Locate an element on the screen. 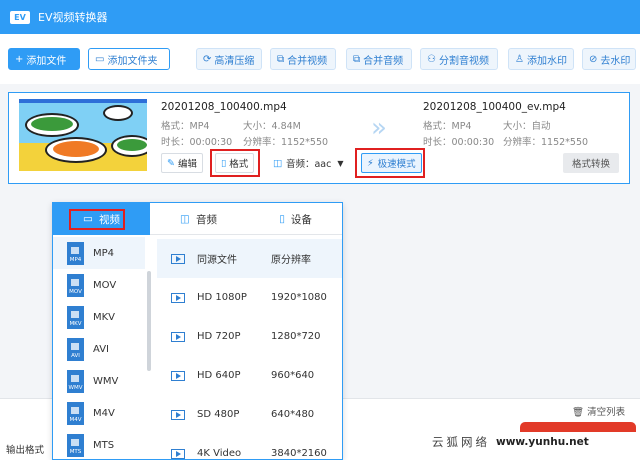  format-item-avi: AVI AVI is located at coordinates (99, 349).